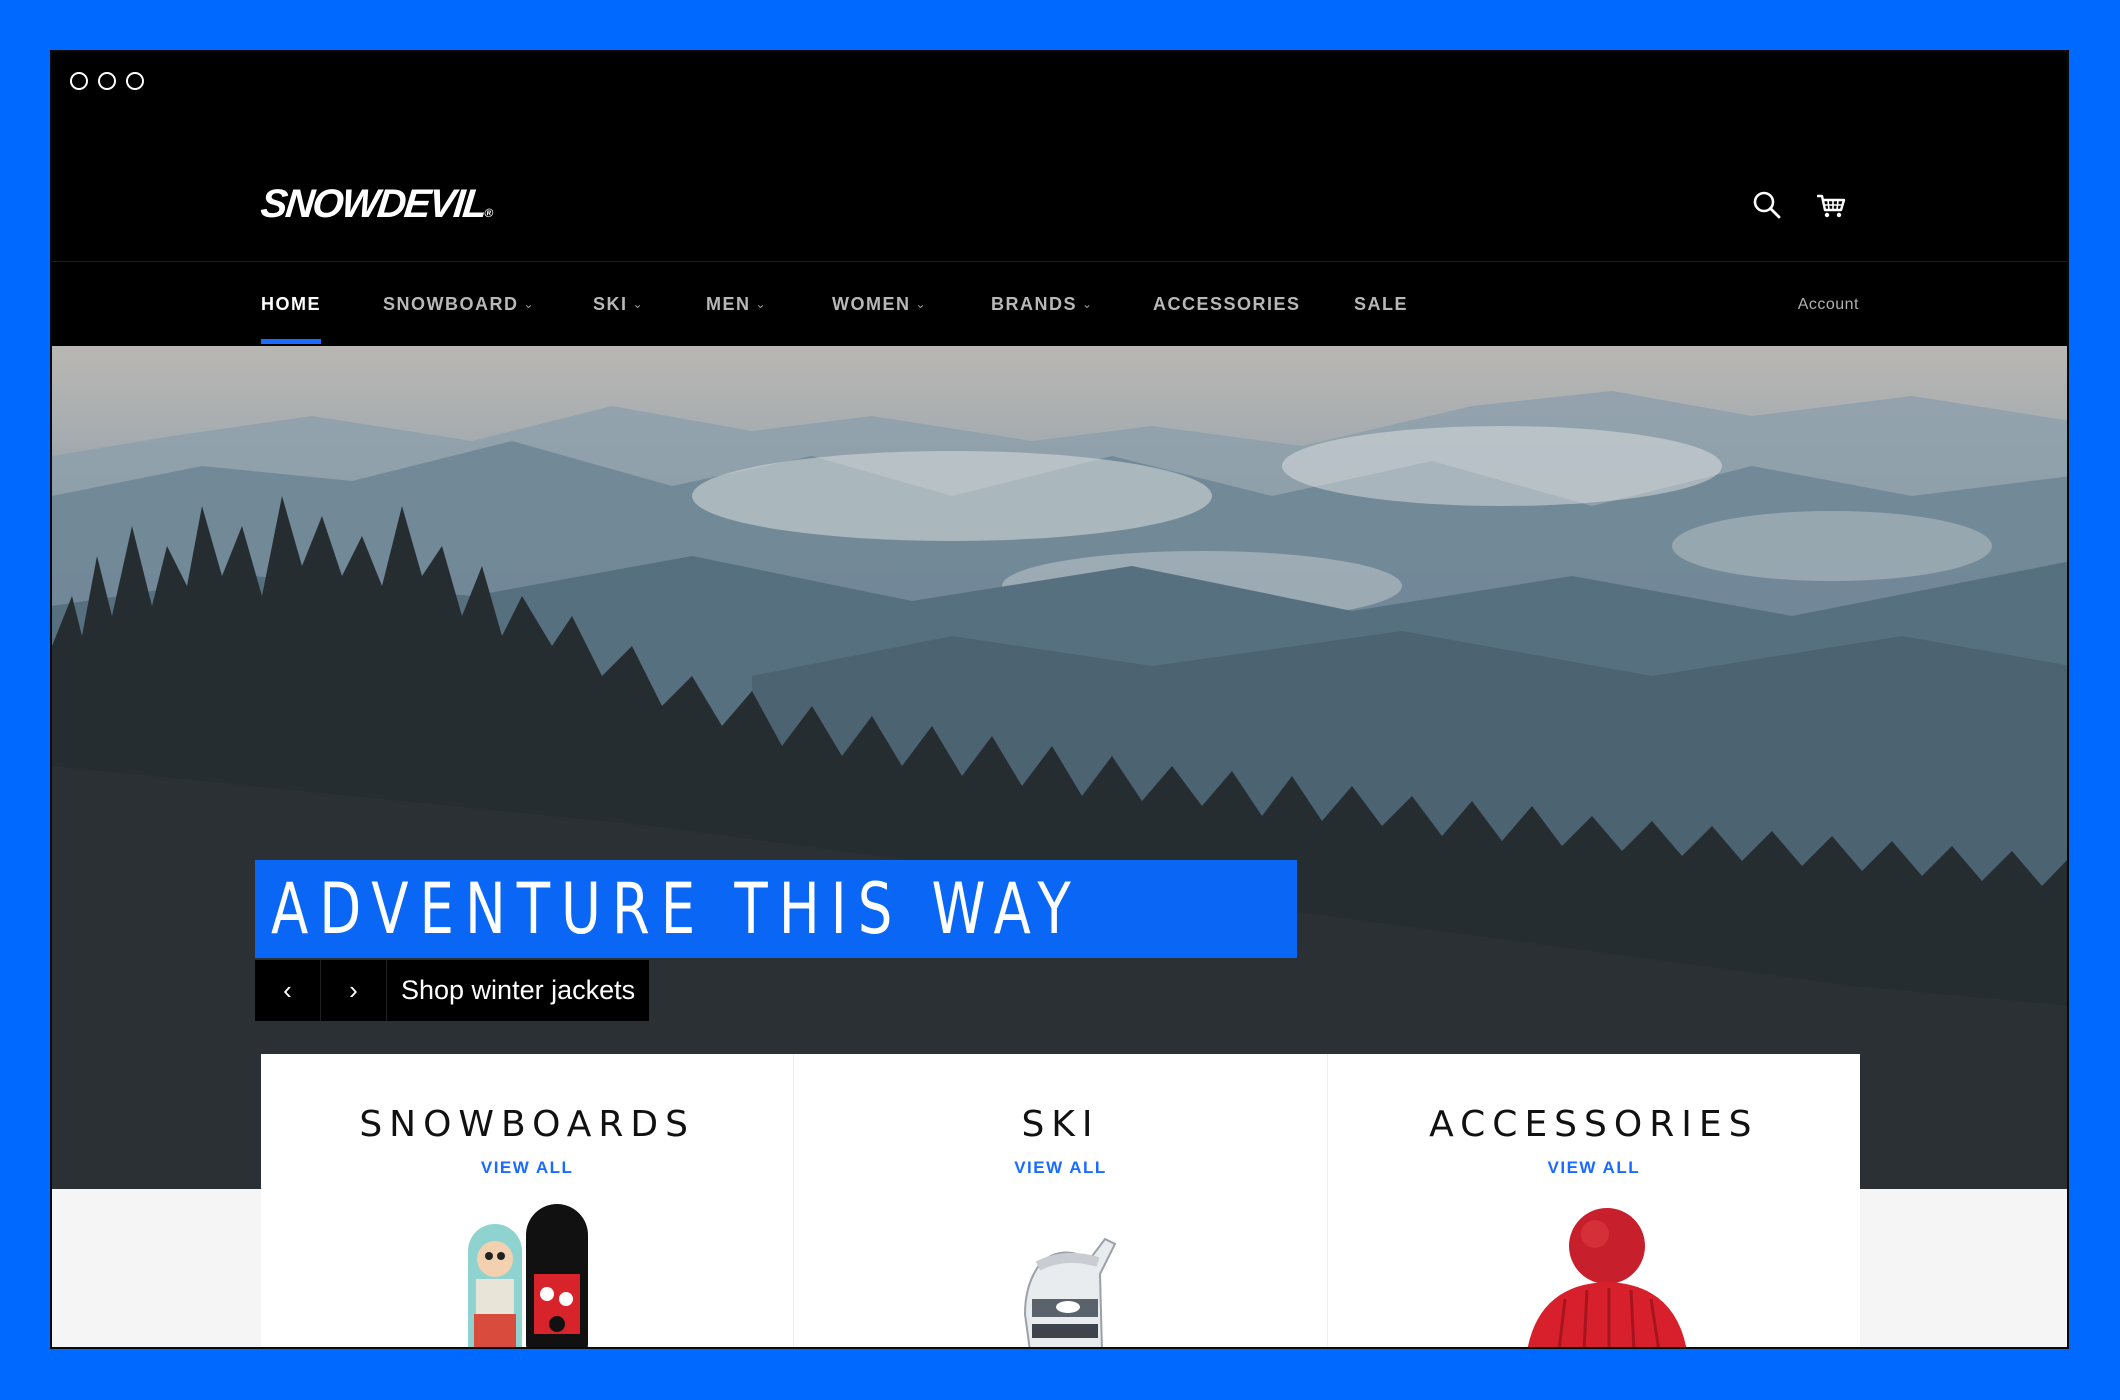 This screenshot has height=1400, width=2120. Describe the element at coordinates (1060, 1124) in the screenshot. I see `collection-title: SKI` at that location.